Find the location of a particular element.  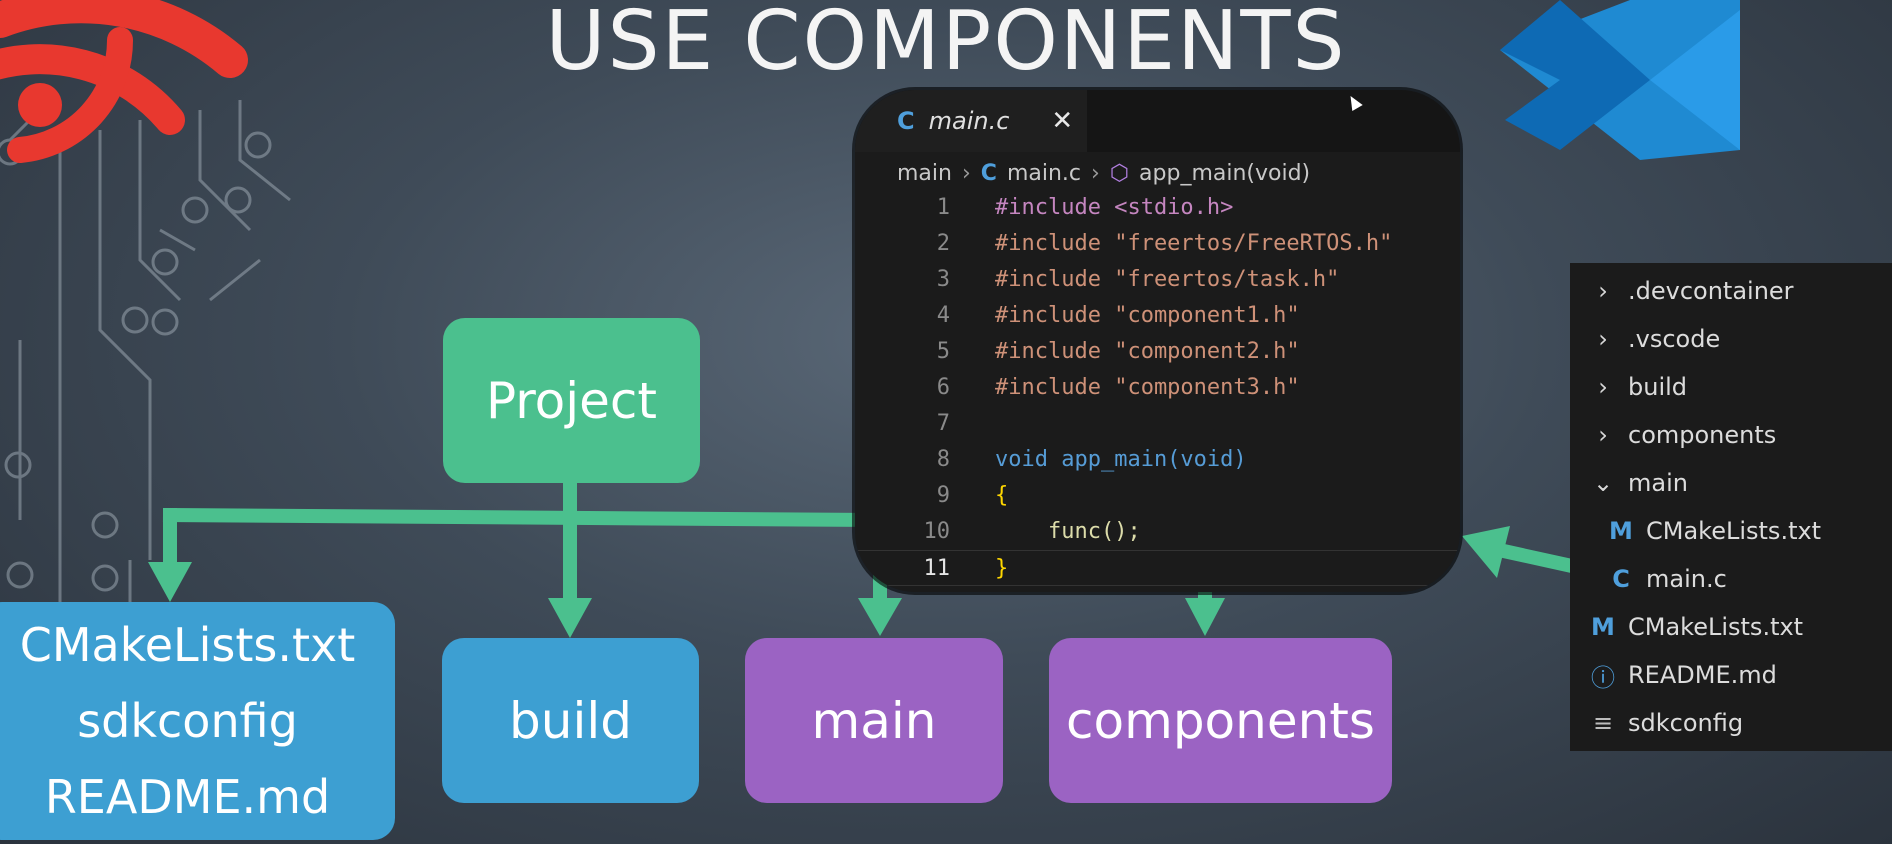

explorer-item-label: components is located at coordinates (1702, 435).